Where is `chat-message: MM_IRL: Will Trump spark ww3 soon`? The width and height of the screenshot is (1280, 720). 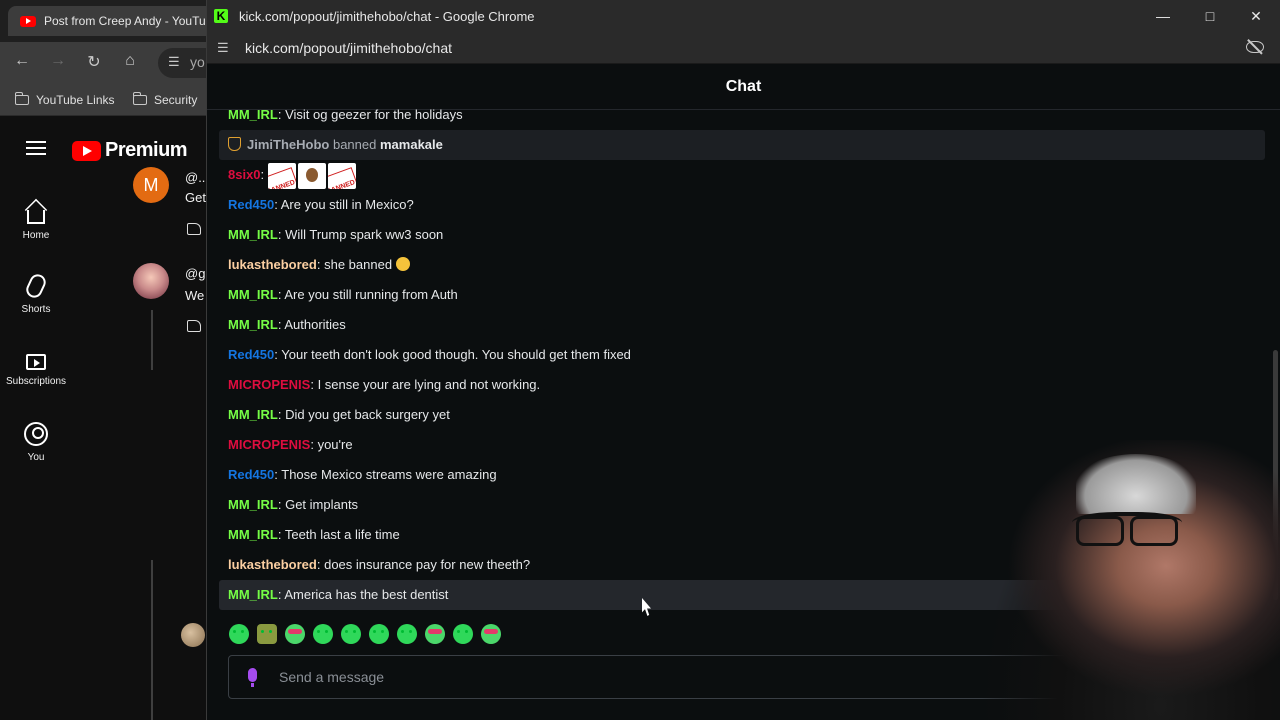 chat-message: MM_IRL: Will Trump spark ww3 soon is located at coordinates (742, 235).